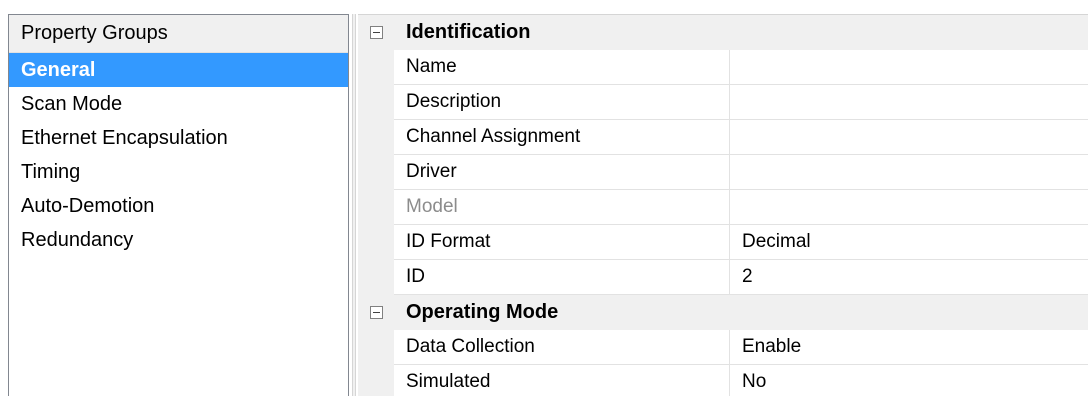 Image resolution: width=1088 pixels, height=396 pixels. I want to click on property-row-name: Name, so click(723, 67).